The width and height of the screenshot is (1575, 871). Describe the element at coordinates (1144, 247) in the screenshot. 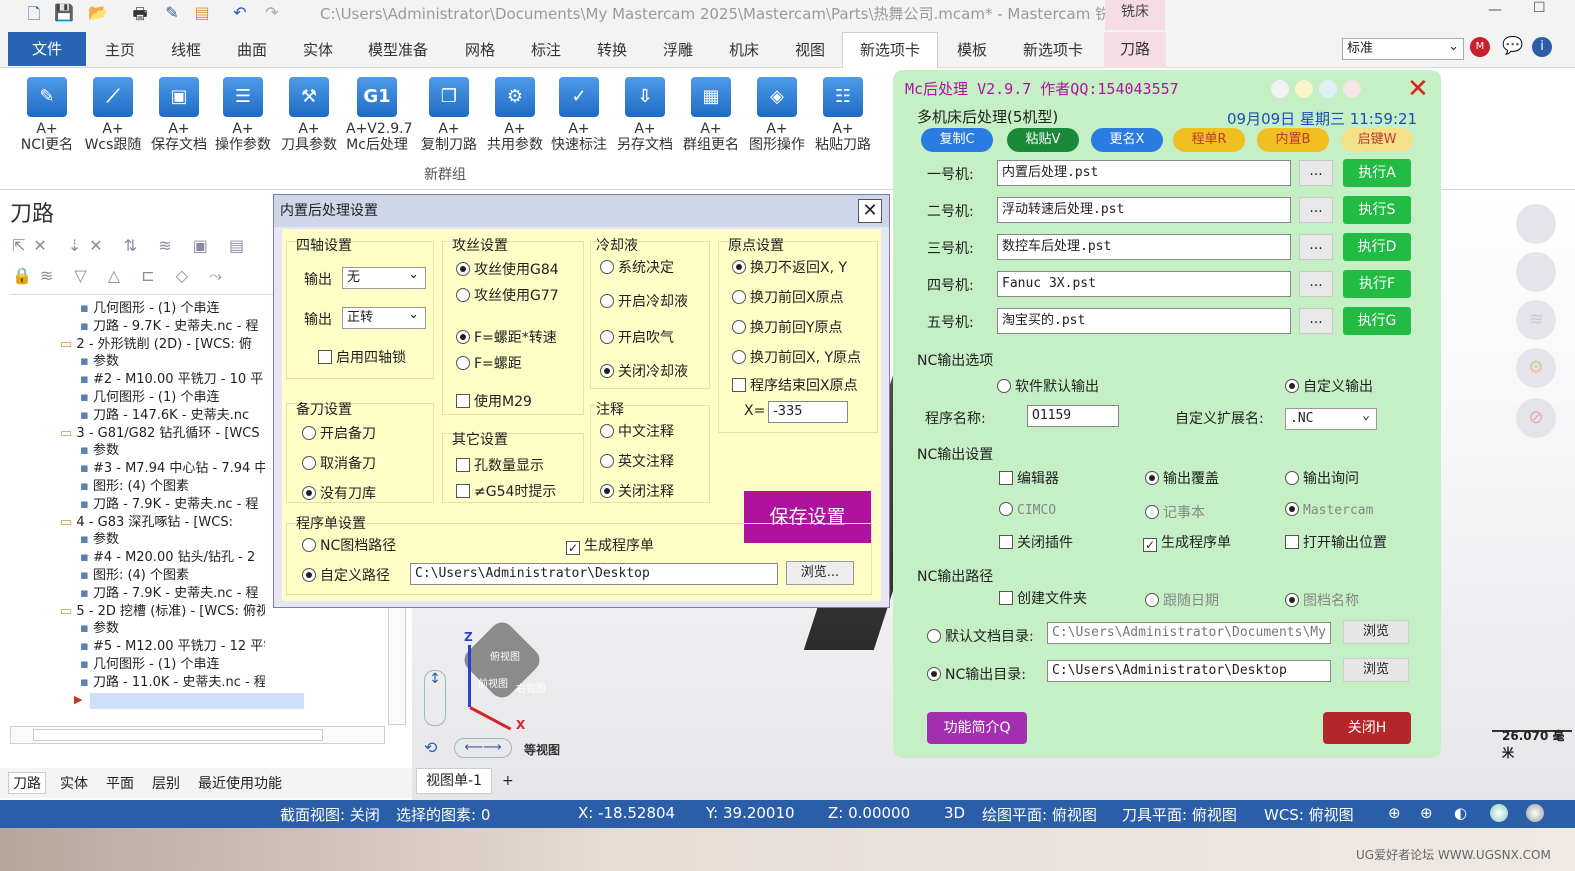

I see `machine-file-input: 数控车后处理.pst` at that location.